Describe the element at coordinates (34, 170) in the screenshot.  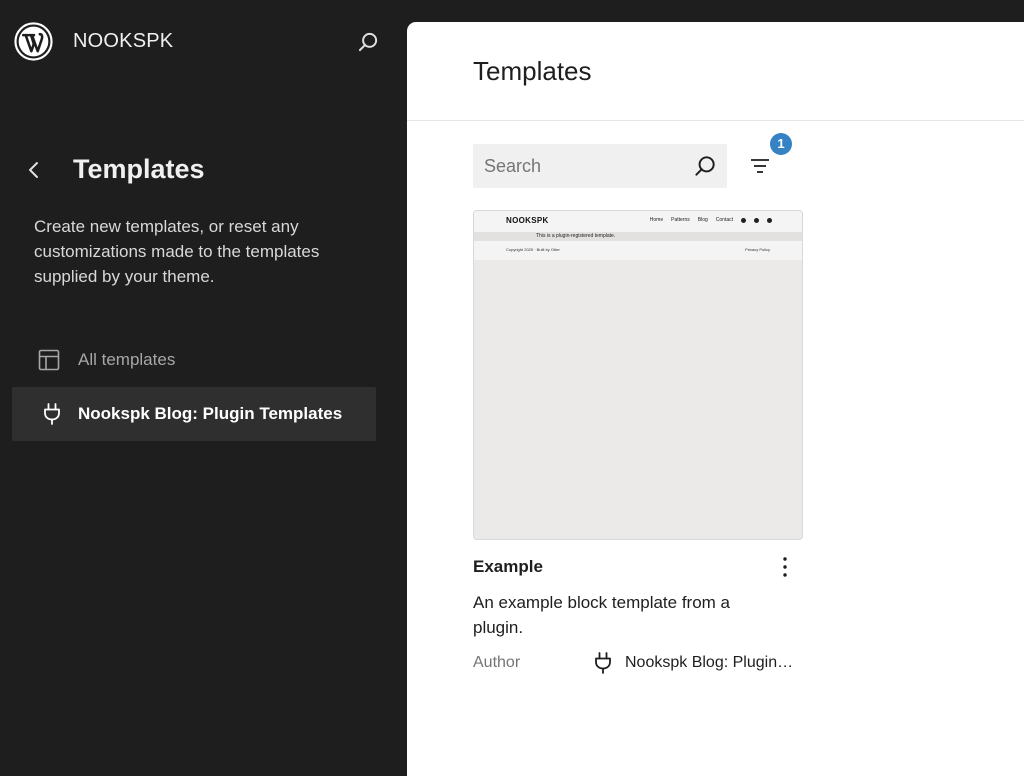
I see `back-chevron-icon` at that location.